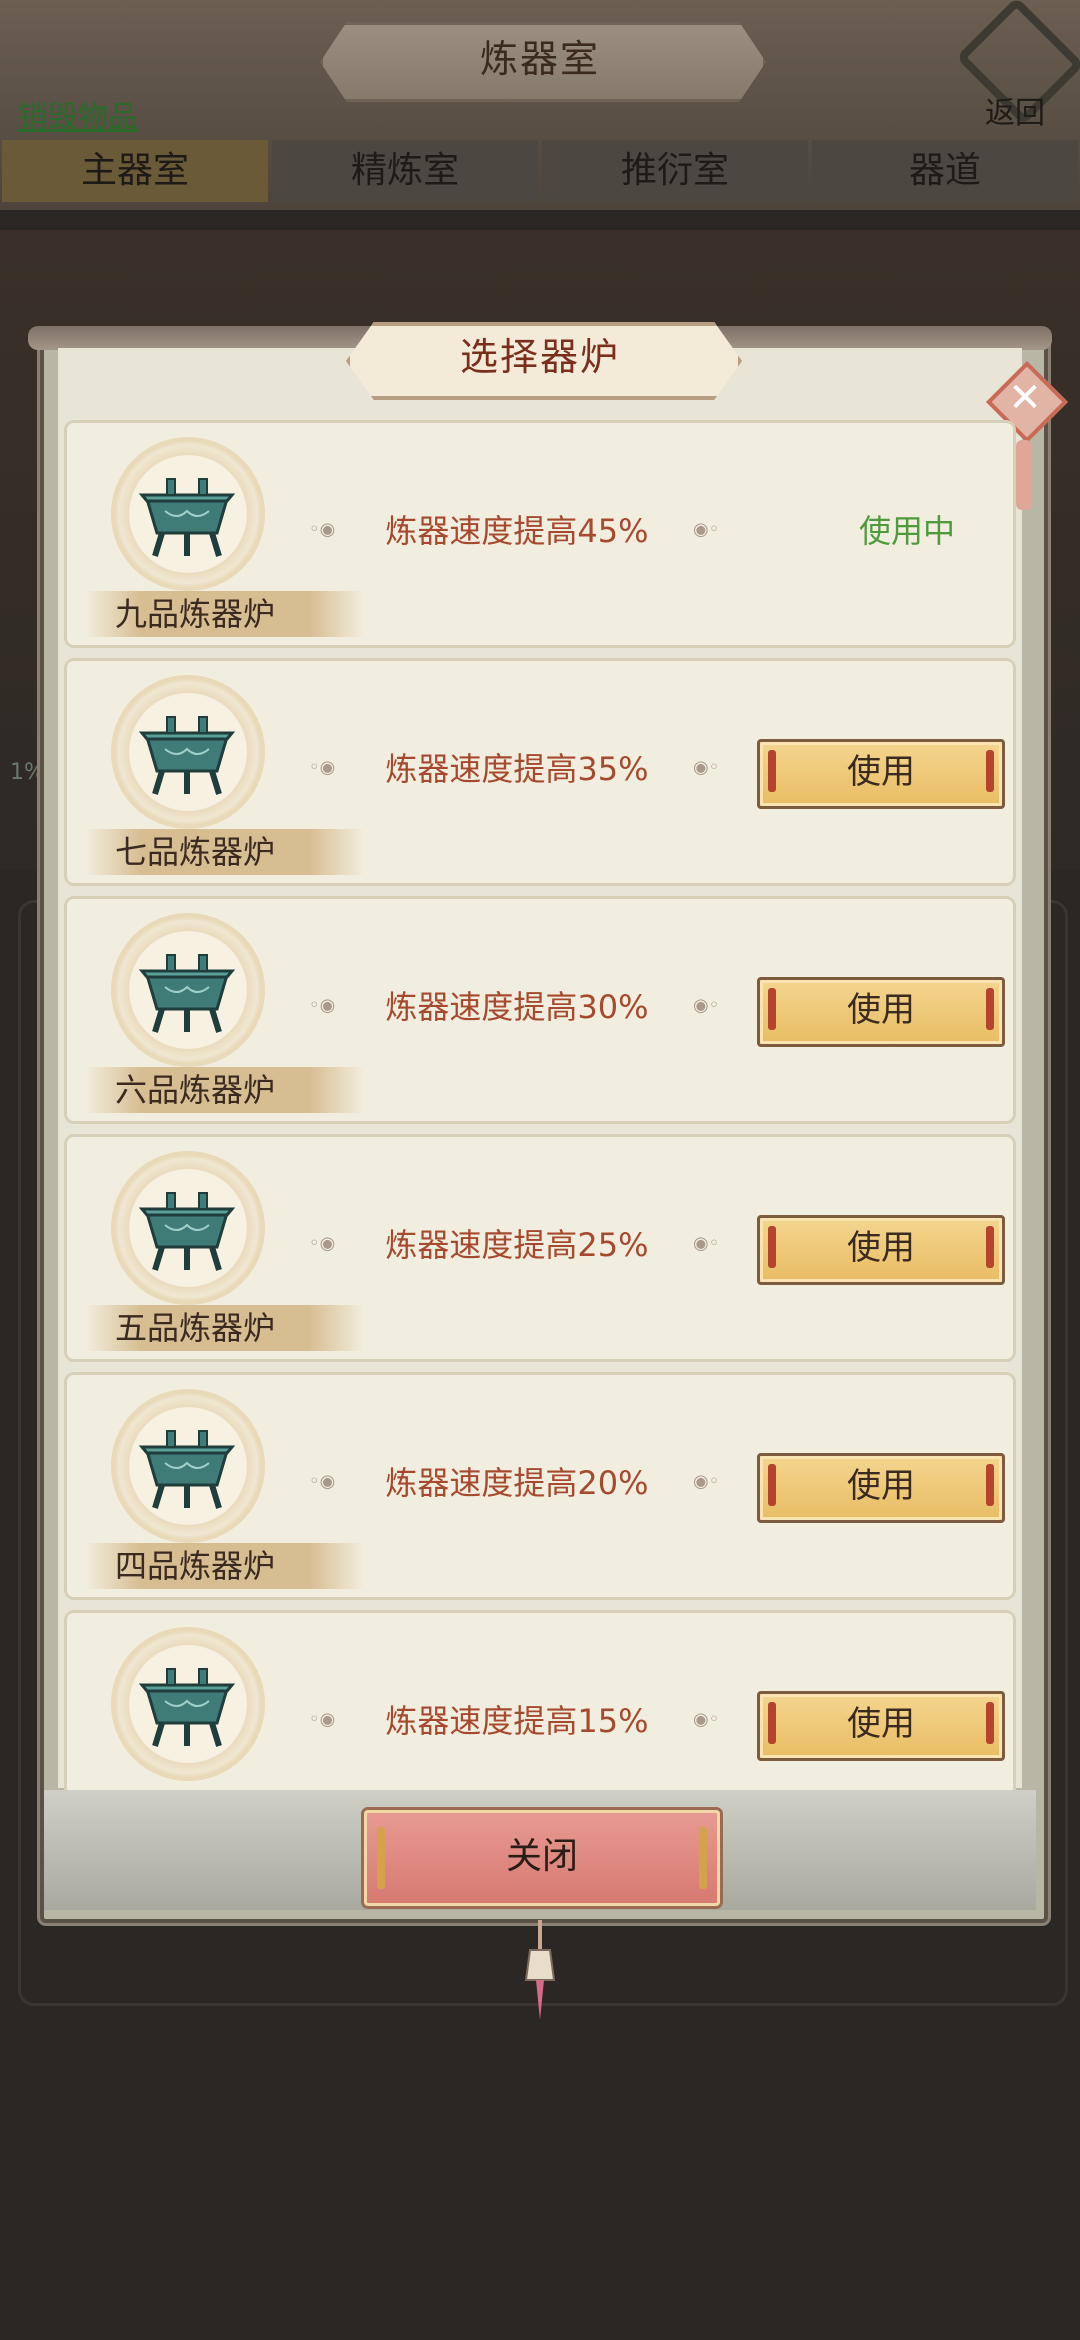  Describe the element at coordinates (78, 114) in the screenshot. I see `destroy-items-link: 销毁物品` at that location.